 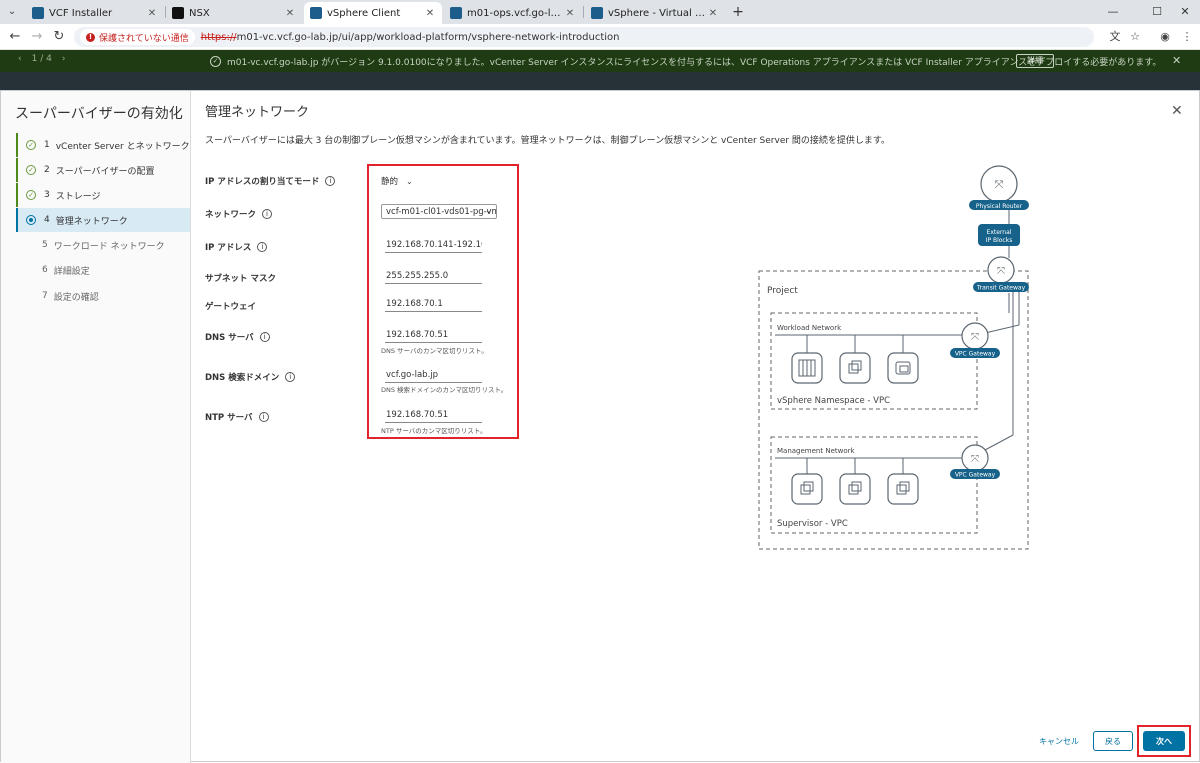 What do you see at coordinates (71, 271) in the screenshot?
I see `step-label: 詳細設定` at bounding box center [71, 271].